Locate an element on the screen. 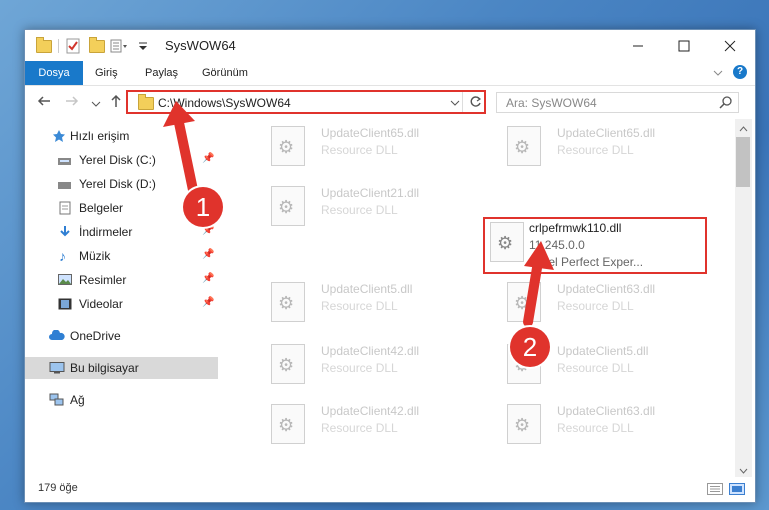 This screenshot has width=769, height=510. title-bar: SysWOW64 is located at coordinates (390, 45).